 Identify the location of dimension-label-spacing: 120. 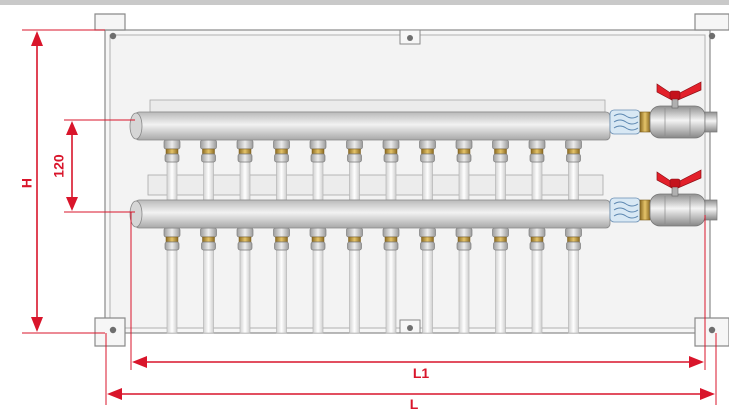
(59, 166).